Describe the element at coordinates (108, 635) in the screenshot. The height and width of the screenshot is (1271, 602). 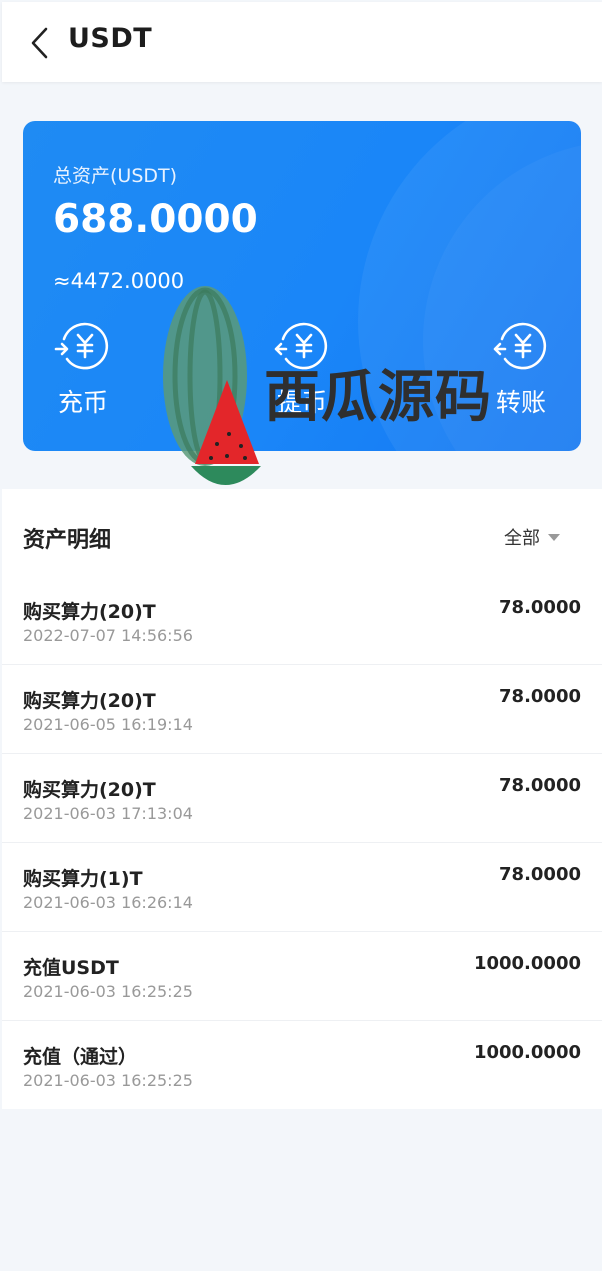
I see `record-time: 2022-07-07 14:56:56` at that location.